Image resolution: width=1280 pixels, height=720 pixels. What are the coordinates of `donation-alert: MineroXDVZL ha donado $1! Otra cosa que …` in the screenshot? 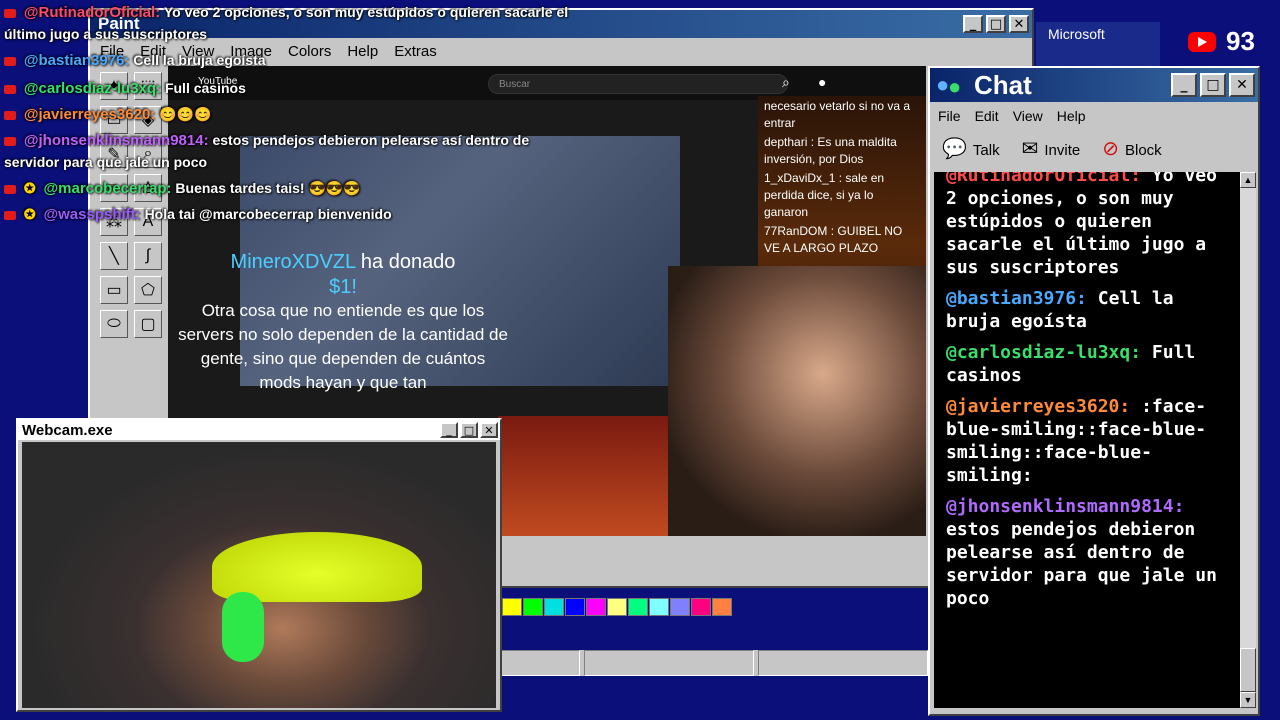 It's located at (343, 322).